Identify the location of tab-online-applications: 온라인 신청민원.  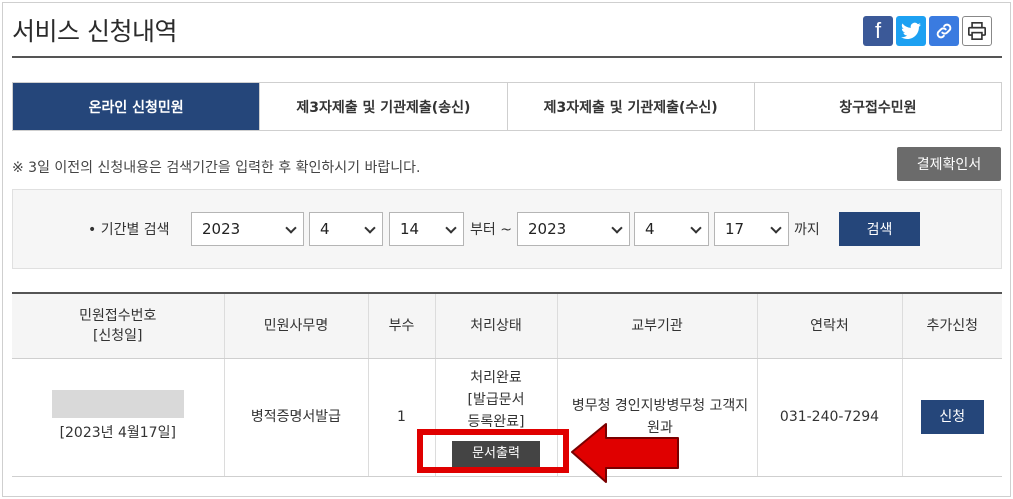
(136, 106).